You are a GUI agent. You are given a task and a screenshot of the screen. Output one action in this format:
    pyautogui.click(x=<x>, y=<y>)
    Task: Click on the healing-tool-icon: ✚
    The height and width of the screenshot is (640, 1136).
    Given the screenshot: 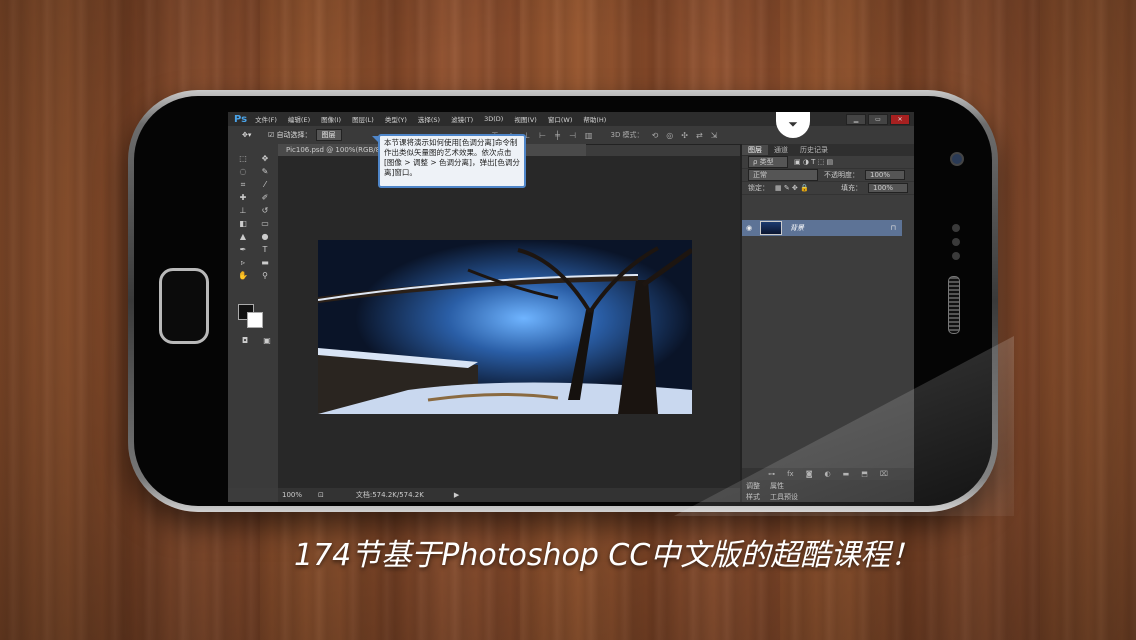 What is the action you would take?
    pyautogui.click(x=243, y=198)
    